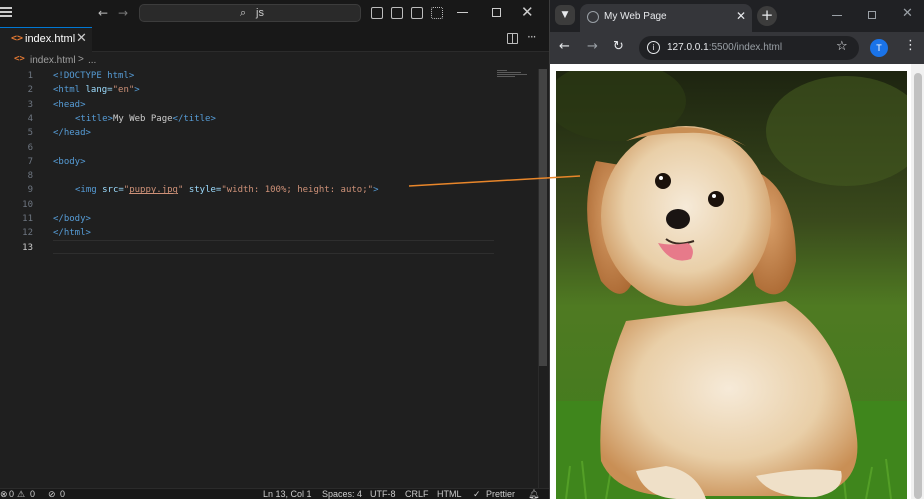 This screenshot has width=924, height=499. I want to click on browser-menu-icon: ⋮, so click(910, 45).